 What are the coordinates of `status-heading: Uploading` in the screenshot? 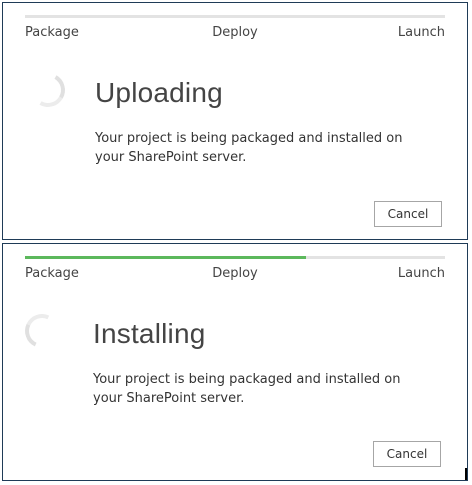 It's located at (159, 92).